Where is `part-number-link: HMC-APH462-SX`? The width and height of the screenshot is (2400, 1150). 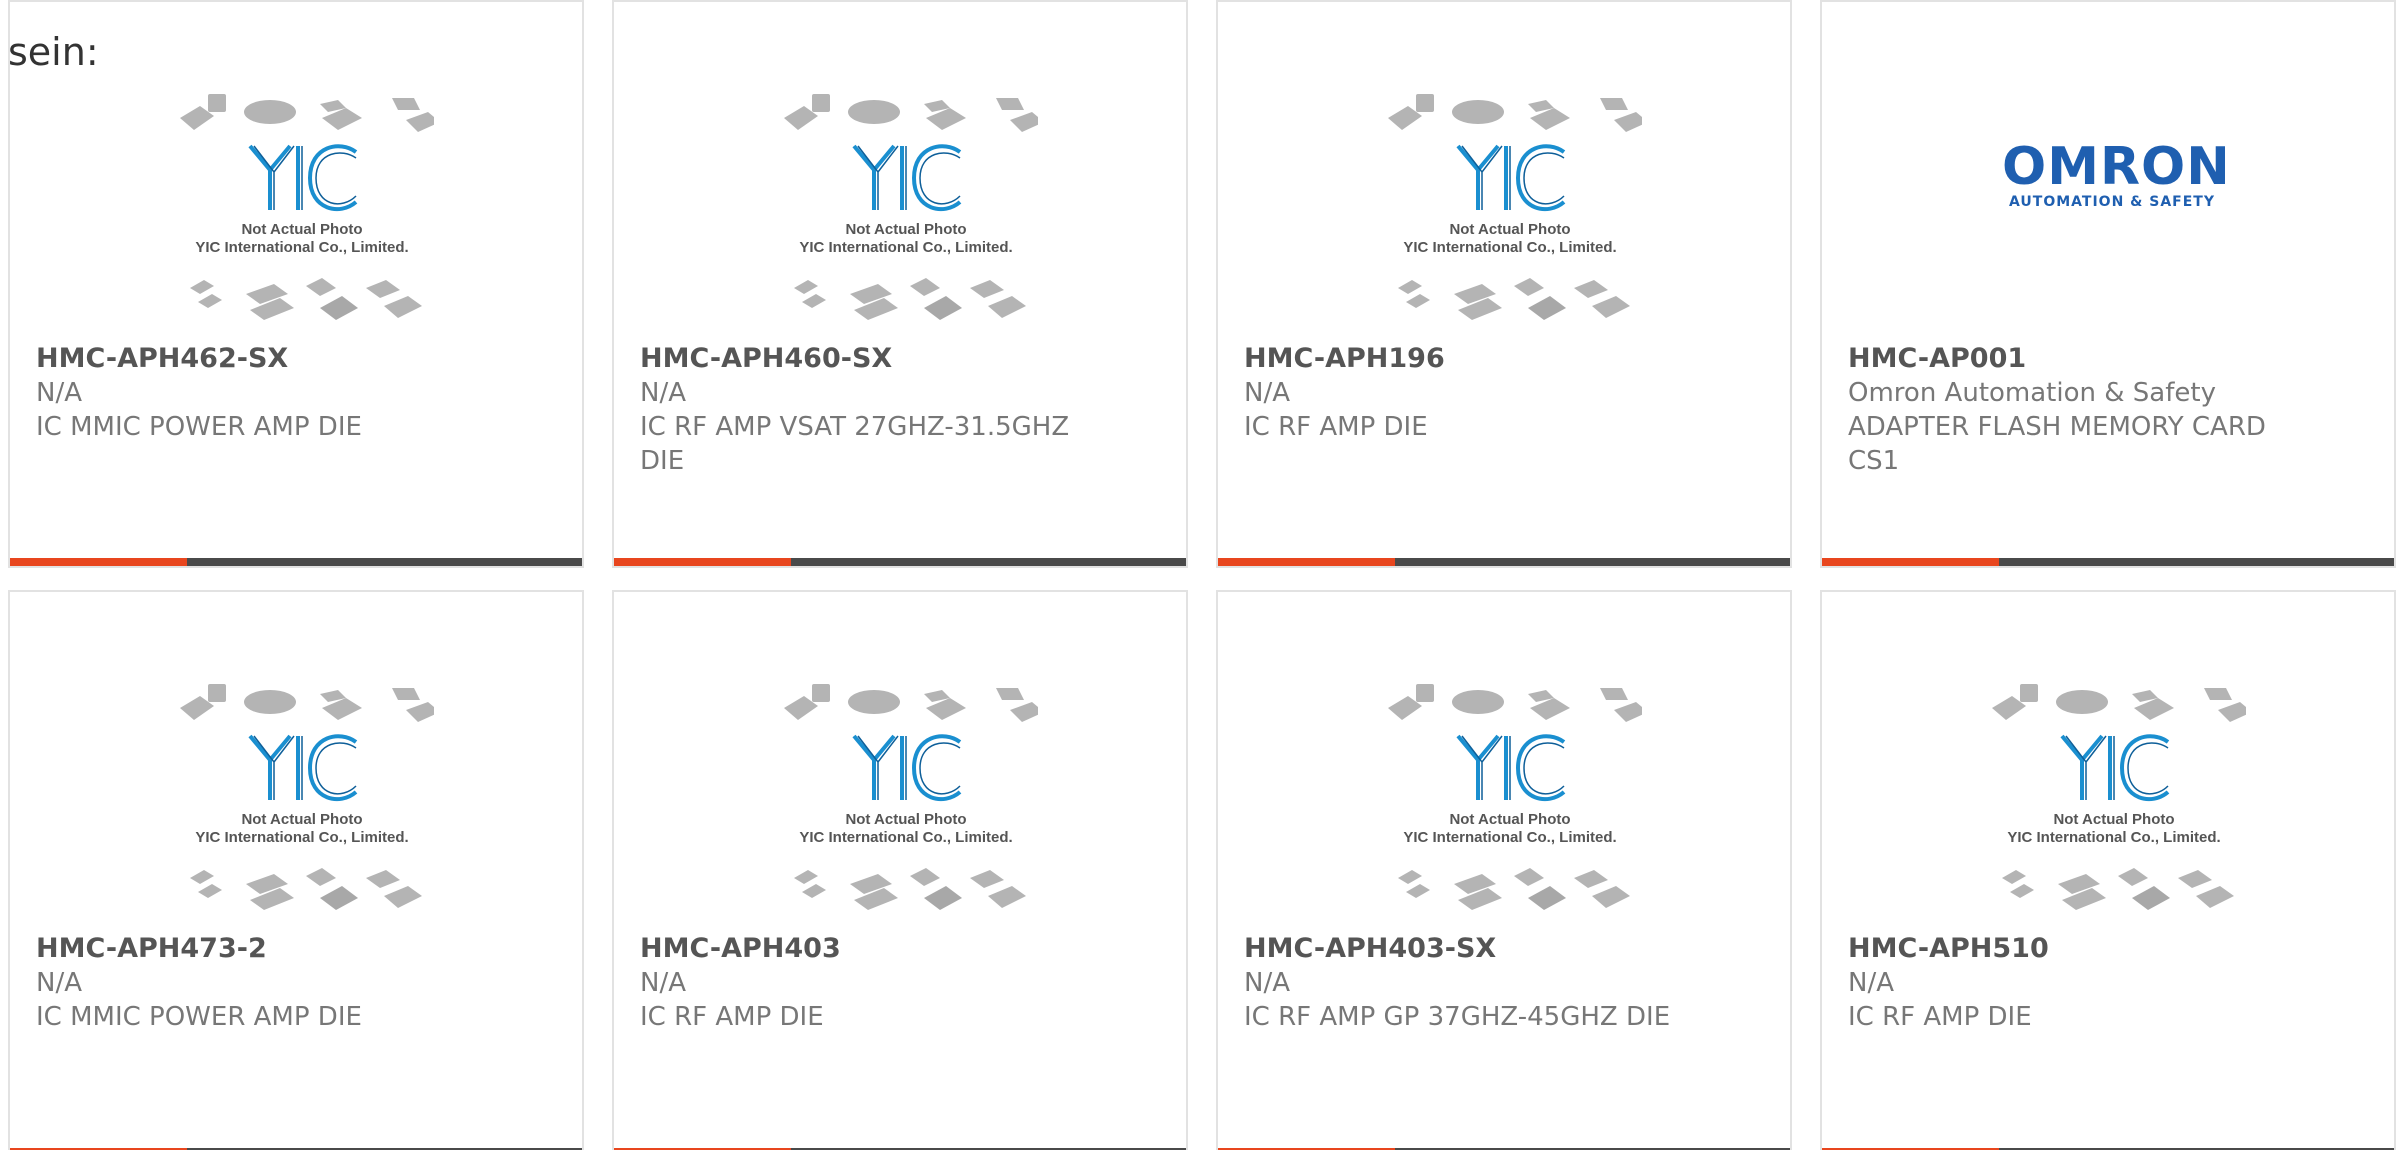 part-number-link: HMC-APH462-SX is located at coordinates (296, 359).